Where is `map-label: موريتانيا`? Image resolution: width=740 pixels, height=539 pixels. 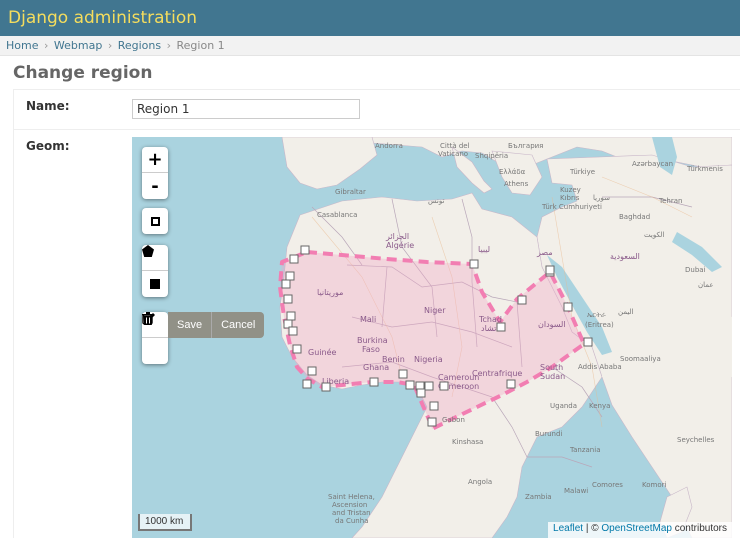 map-label: موريتانيا is located at coordinates (330, 292).